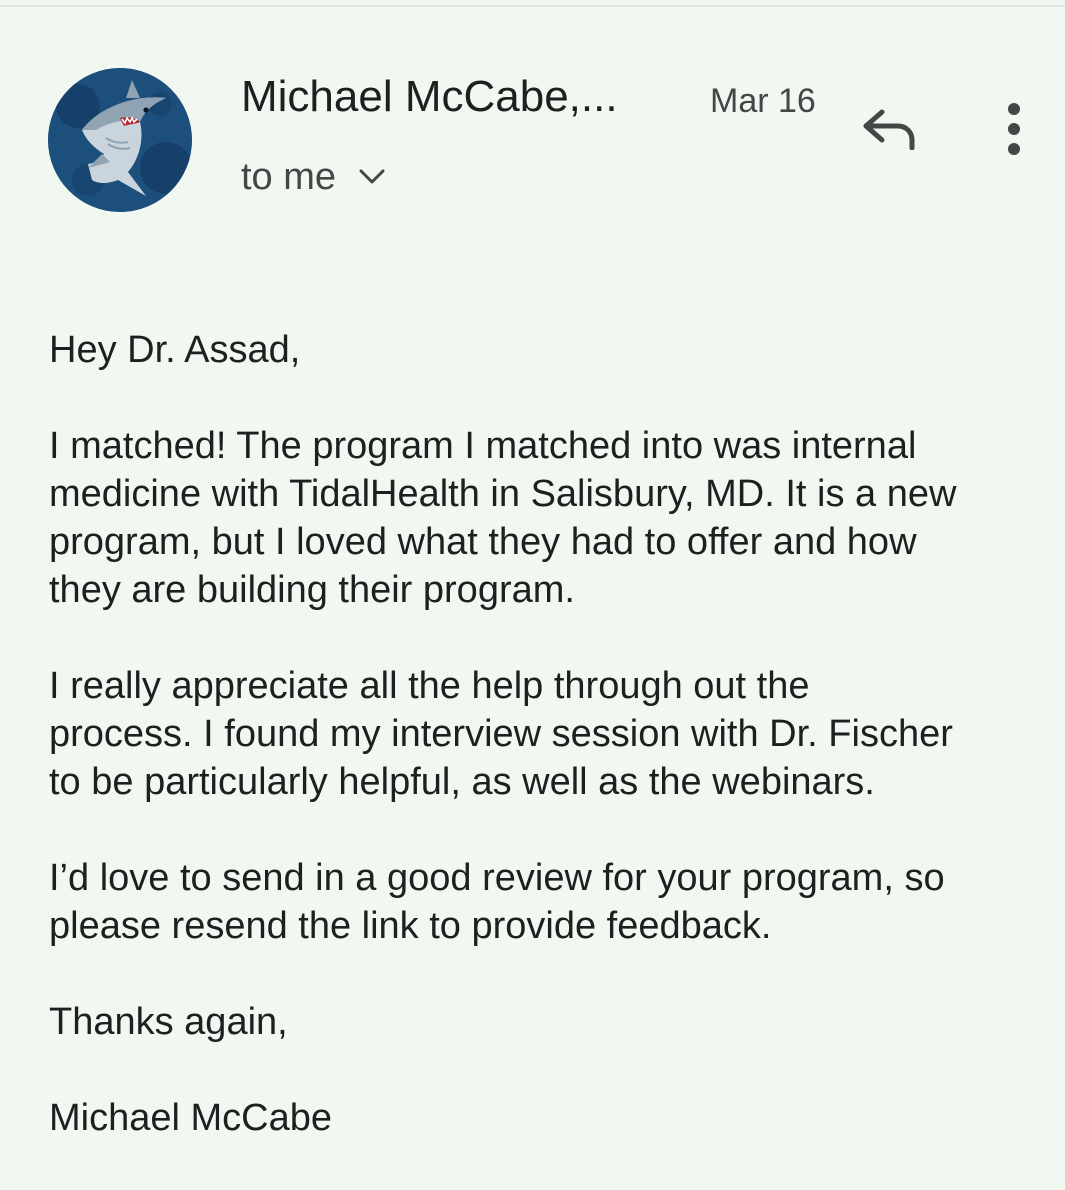  What do you see at coordinates (372, 179) in the screenshot?
I see `chevron-down-icon` at bounding box center [372, 179].